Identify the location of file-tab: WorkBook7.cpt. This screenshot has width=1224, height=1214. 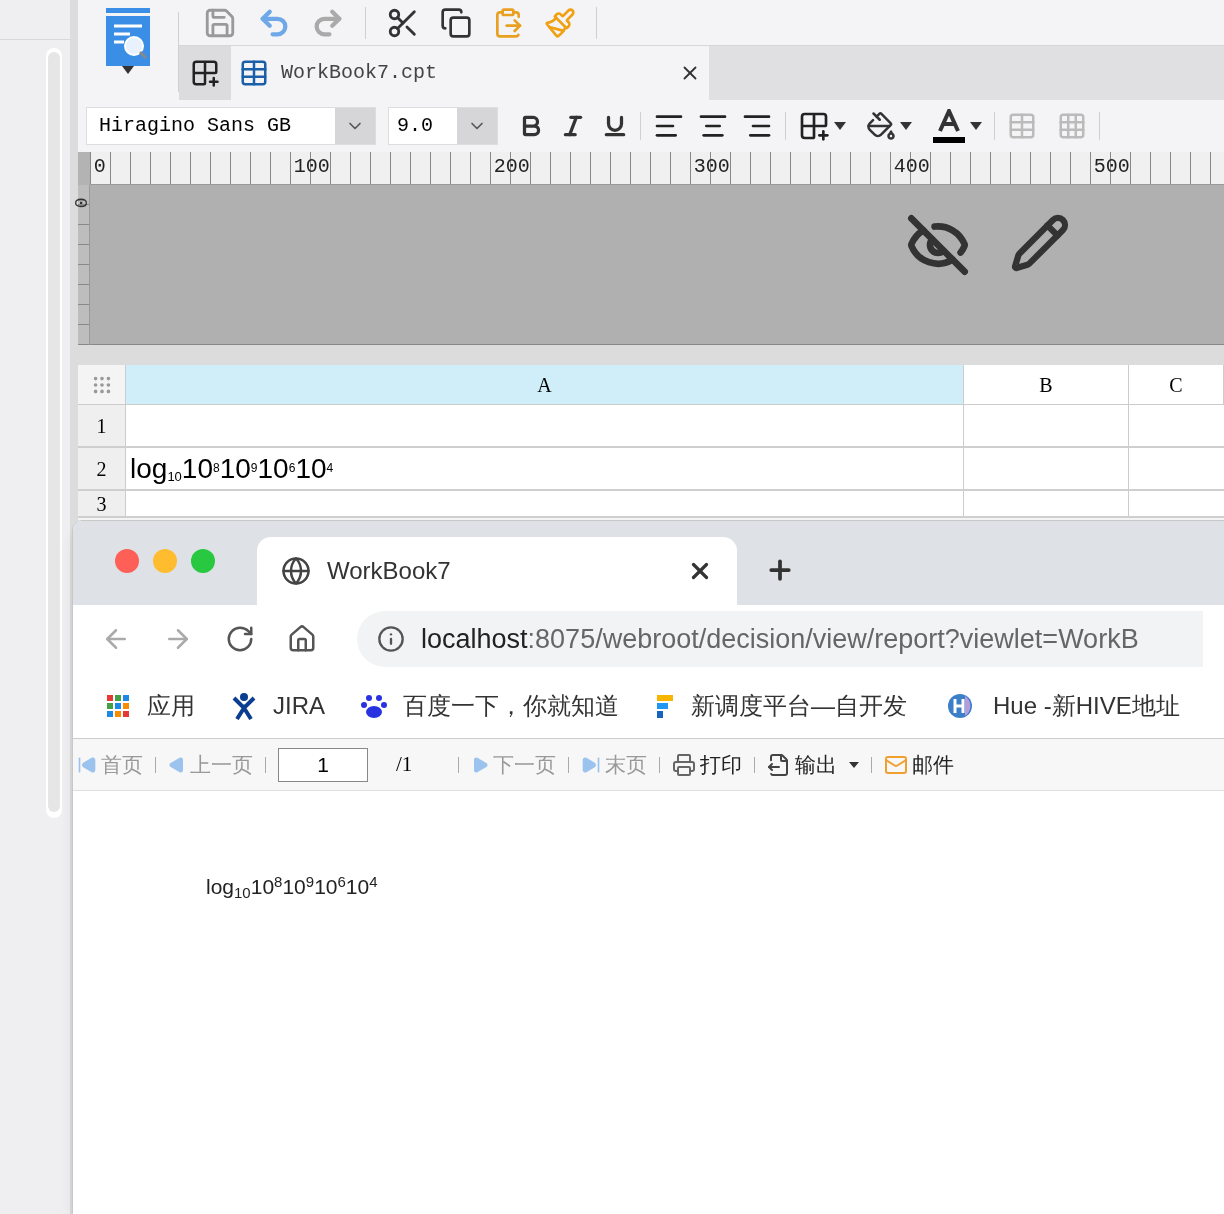
(470, 73).